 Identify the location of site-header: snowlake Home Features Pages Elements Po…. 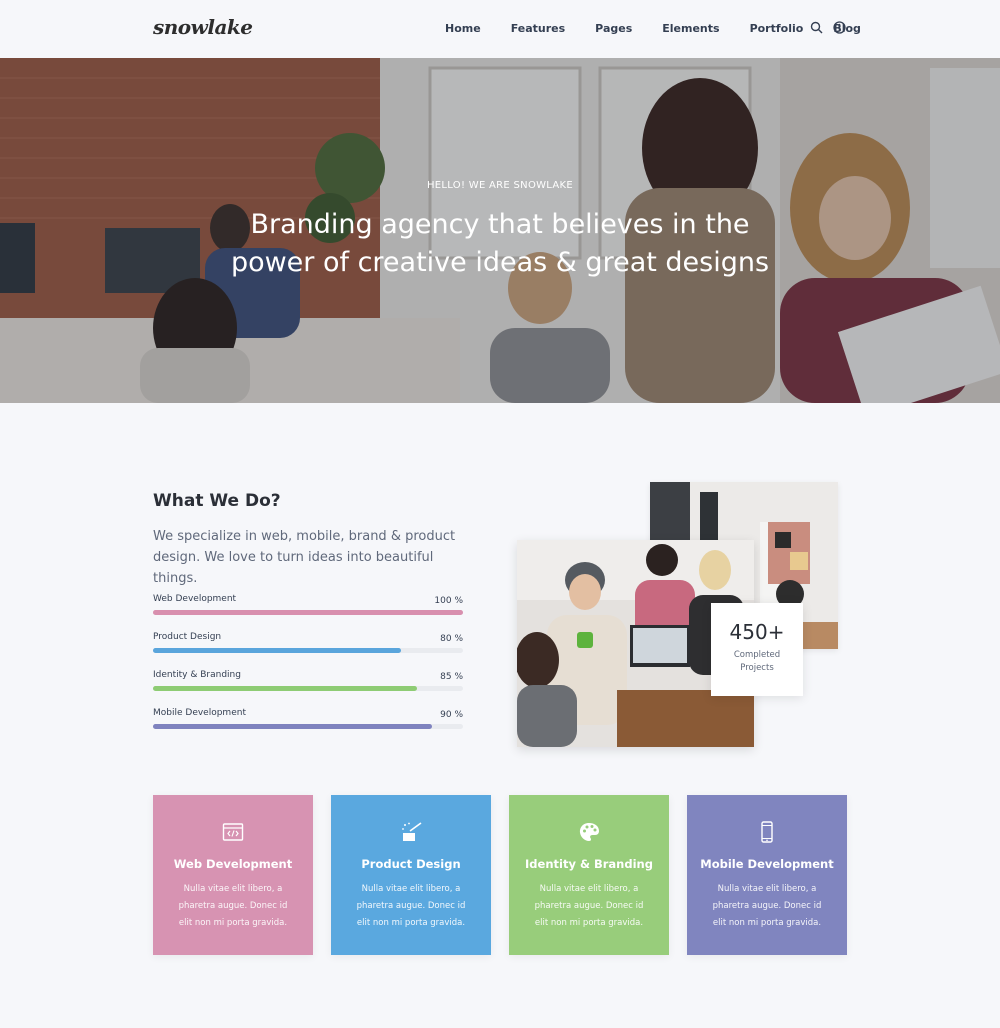
(500, 29).